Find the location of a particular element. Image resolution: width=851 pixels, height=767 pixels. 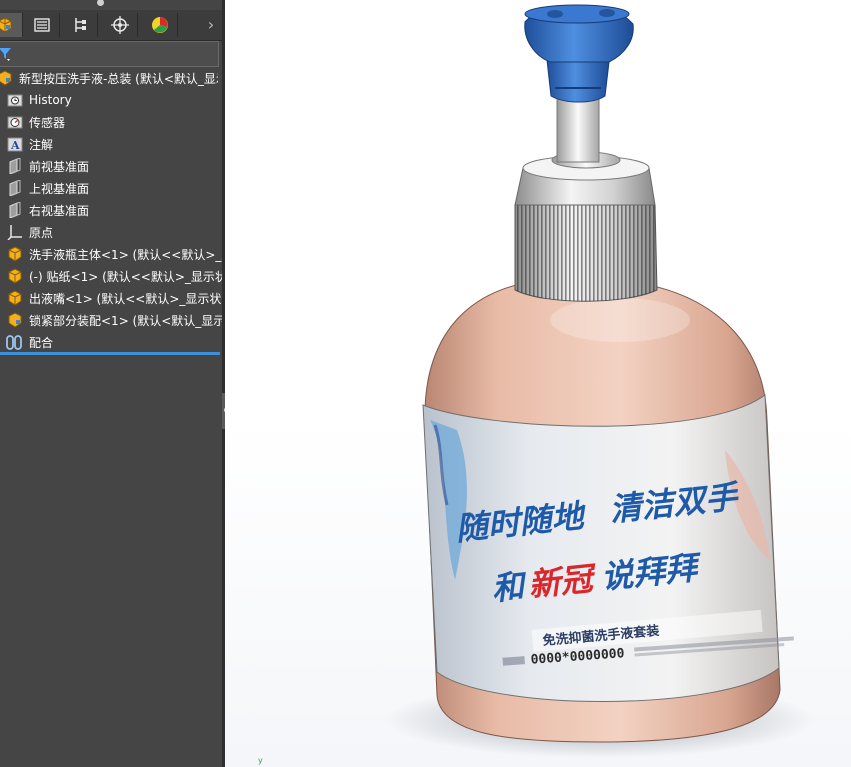

tree-item: 出液嘴<1> (默认<<默认>_显示状 is located at coordinates (114, 298).